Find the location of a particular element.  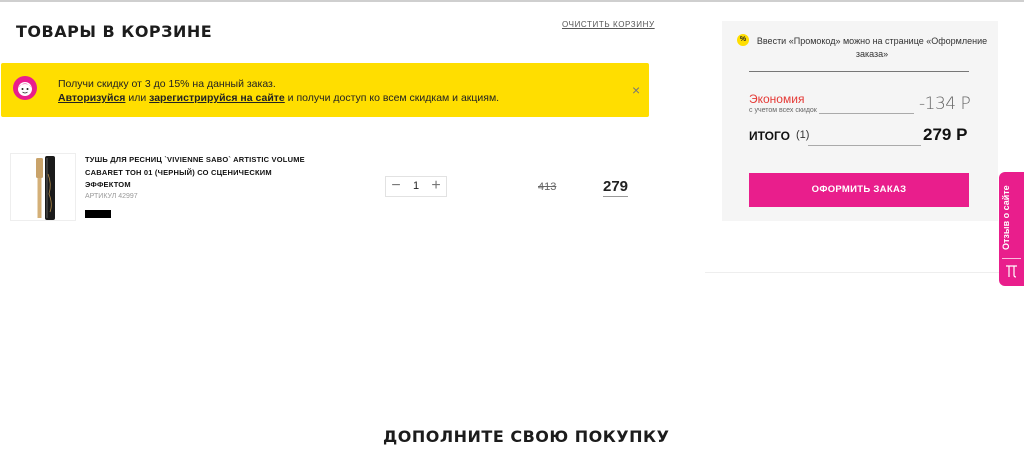

percent-icon: % is located at coordinates (743, 40).